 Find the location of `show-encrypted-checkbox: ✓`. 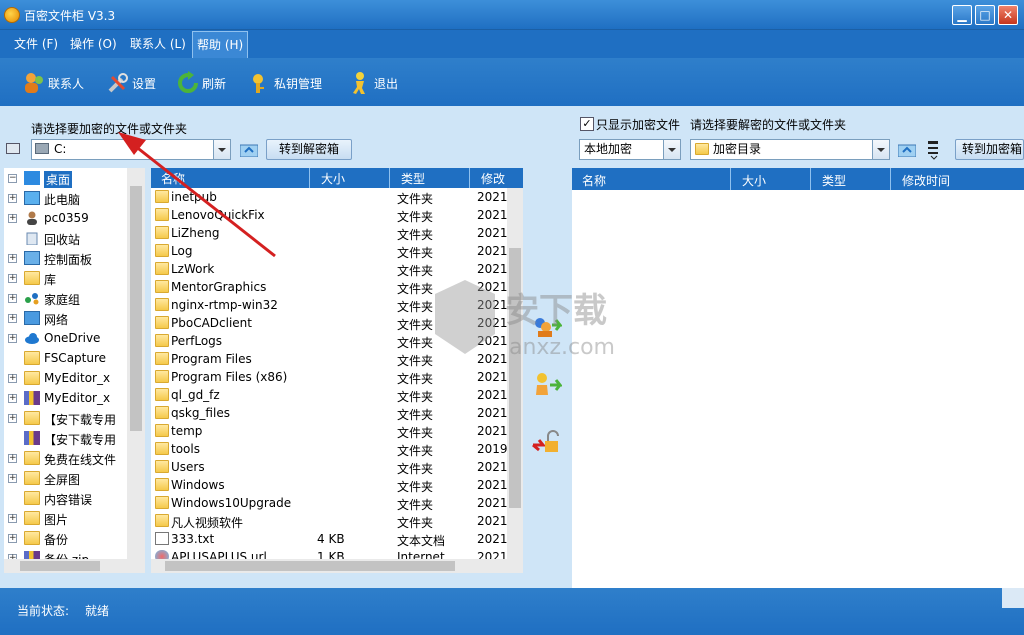

show-encrypted-checkbox: ✓ is located at coordinates (587, 124).